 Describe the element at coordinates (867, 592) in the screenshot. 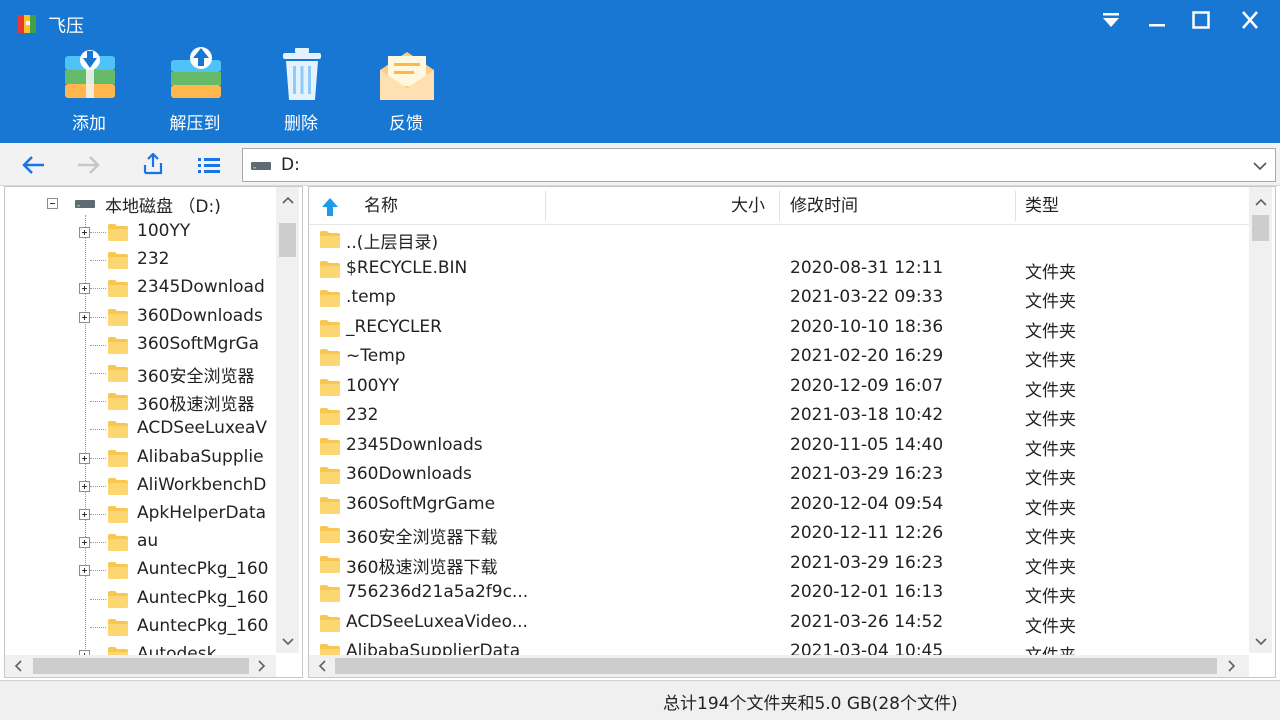

I see `file-modified: 2020-12-01 16:13` at that location.